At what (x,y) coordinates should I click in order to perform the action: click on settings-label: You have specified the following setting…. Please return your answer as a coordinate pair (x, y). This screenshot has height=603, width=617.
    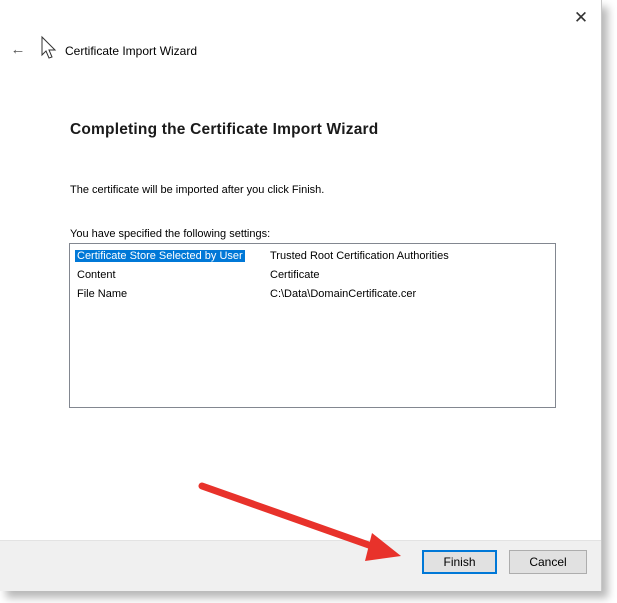
    Looking at the image, I should click on (170, 234).